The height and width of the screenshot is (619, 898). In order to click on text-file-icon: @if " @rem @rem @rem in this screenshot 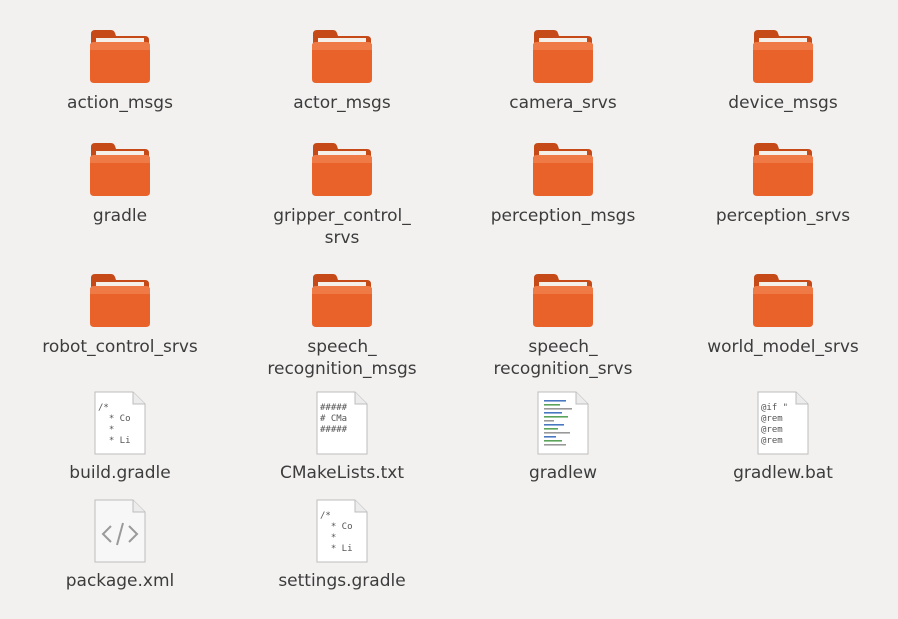, I will do `click(783, 423)`.